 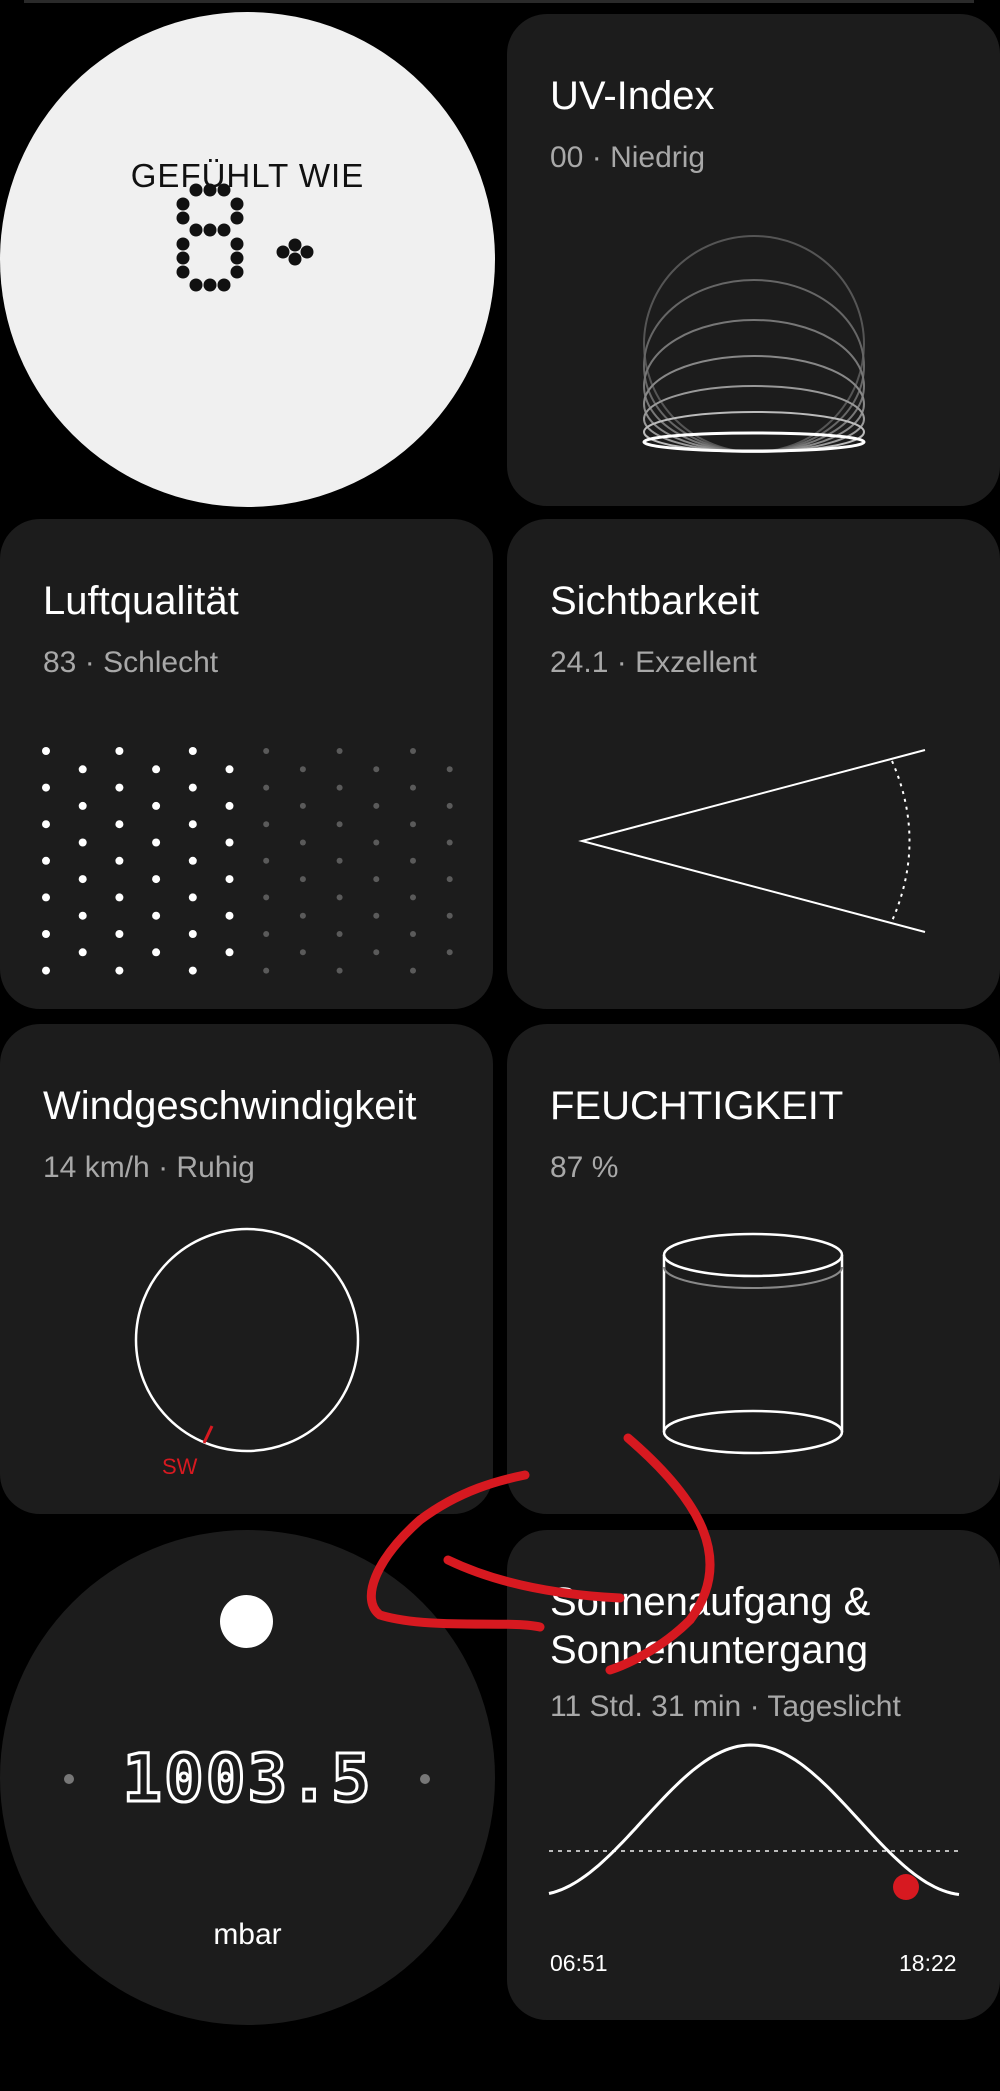 What do you see at coordinates (753, 1343) in the screenshot?
I see `humidity-cylinder-graphic` at bounding box center [753, 1343].